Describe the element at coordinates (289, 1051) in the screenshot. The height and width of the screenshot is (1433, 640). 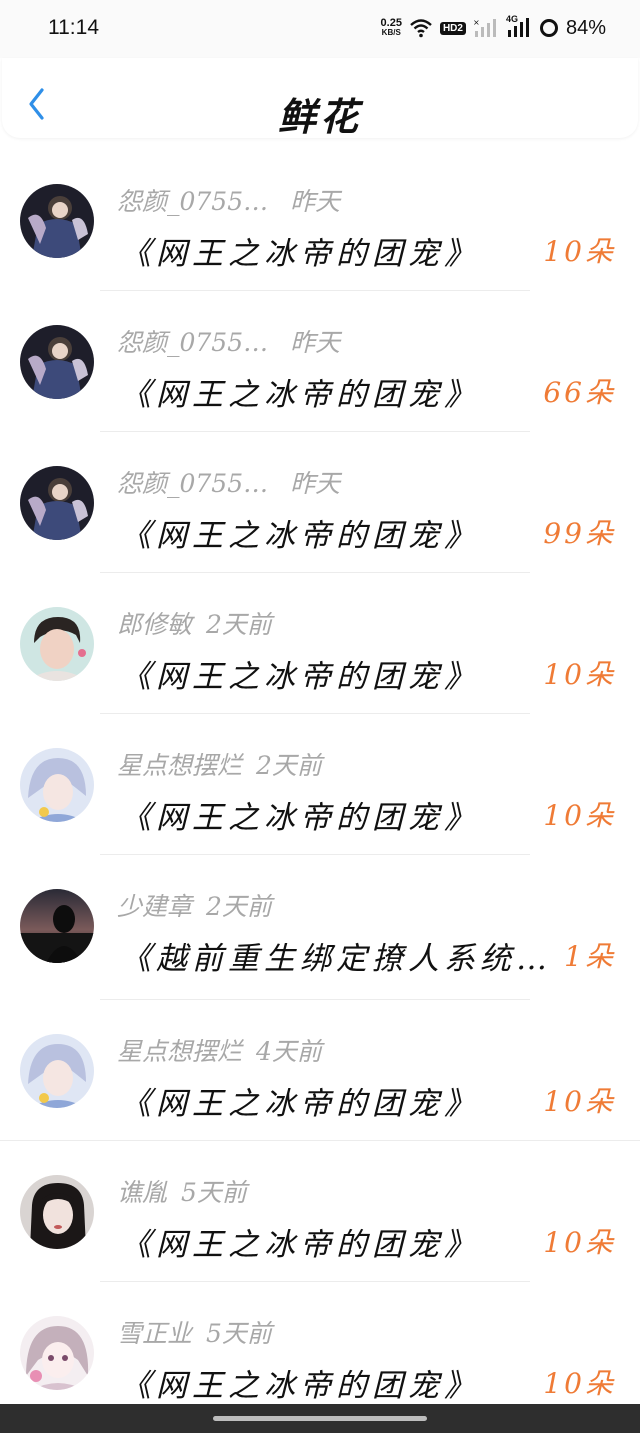
I see `record-time: 4天前` at that location.